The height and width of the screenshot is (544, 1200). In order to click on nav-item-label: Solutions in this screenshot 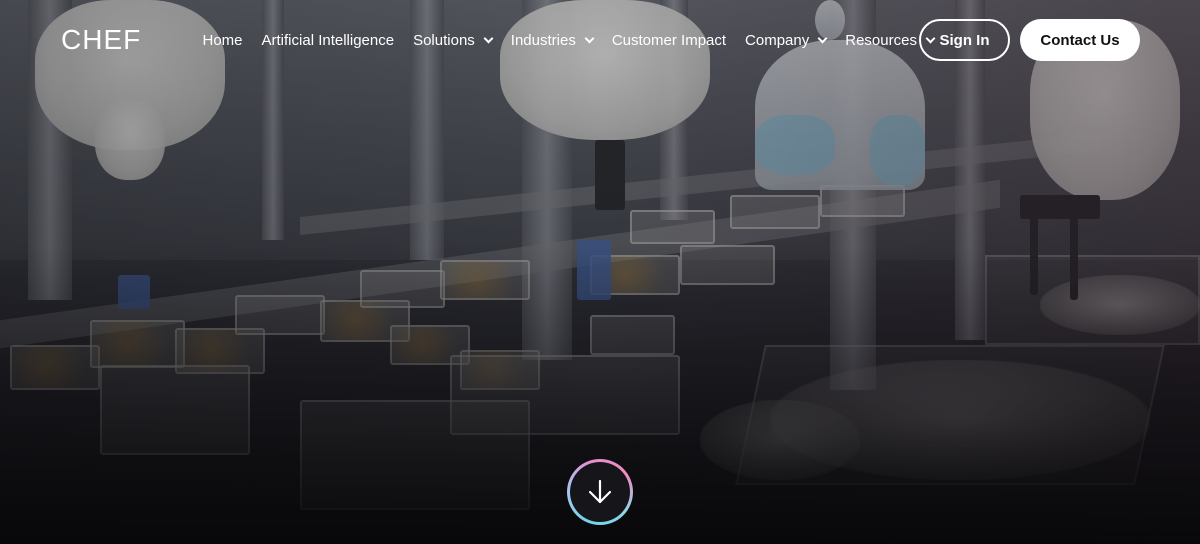, I will do `click(444, 40)`.